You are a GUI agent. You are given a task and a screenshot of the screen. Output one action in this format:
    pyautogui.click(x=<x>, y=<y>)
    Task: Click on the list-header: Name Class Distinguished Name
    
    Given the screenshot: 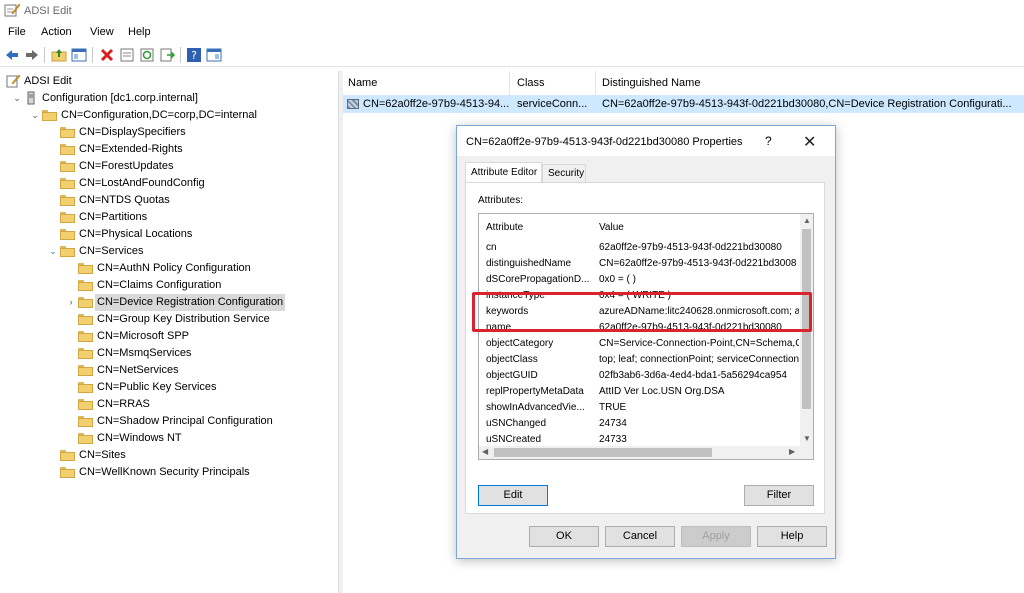 What is the action you would take?
    pyautogui.click(x=683, y=83)
    